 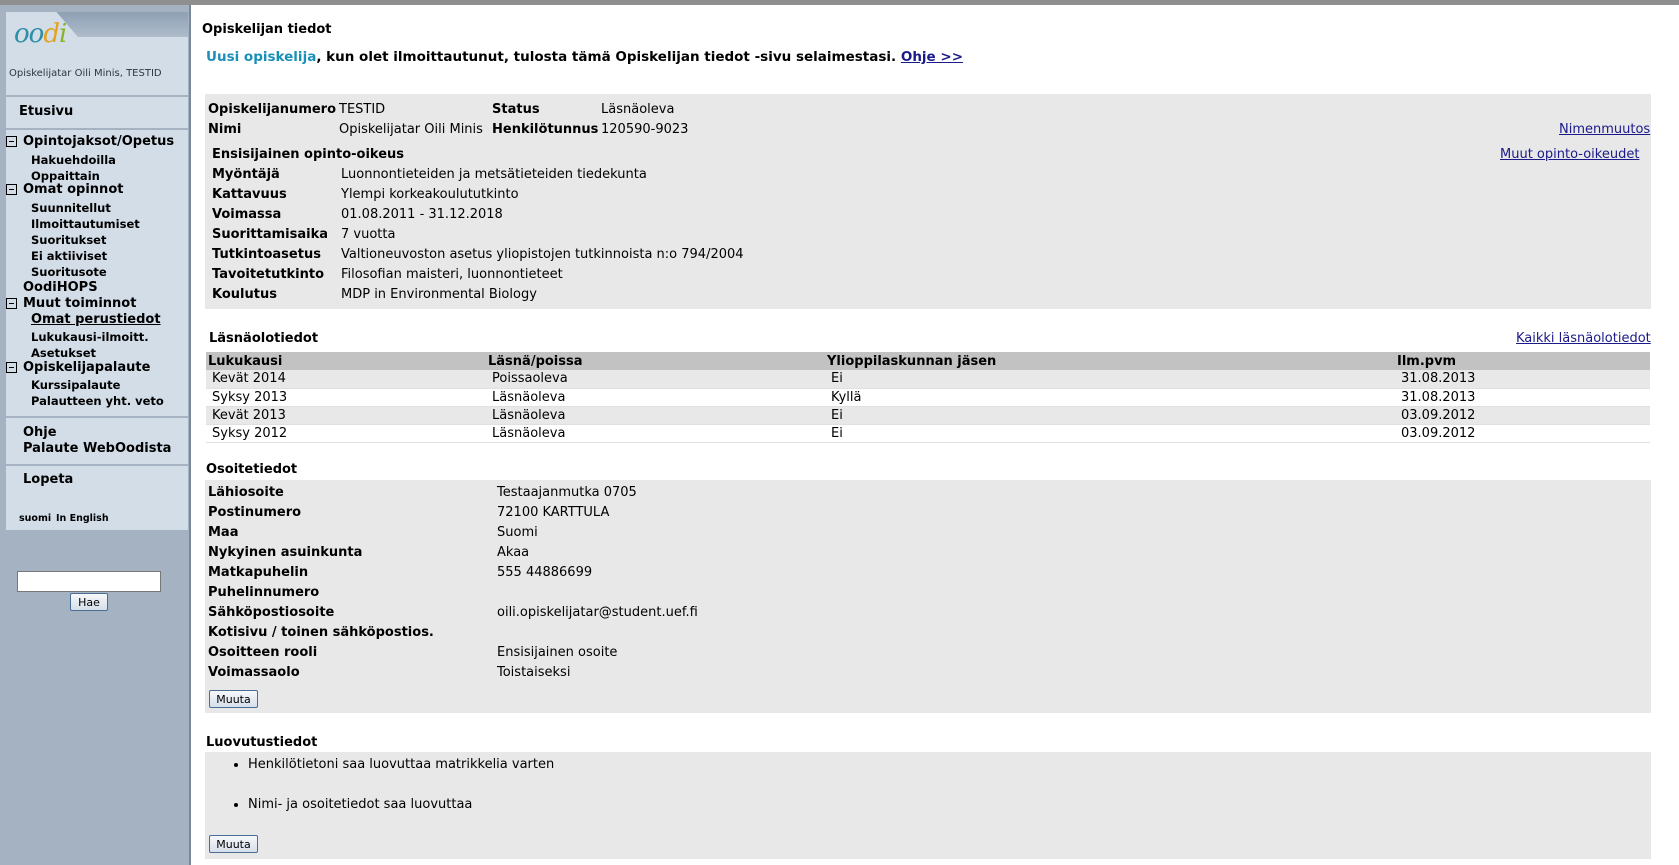 I want to click on nav-item-semester-registration: Lukukausi-ilmoitt., so click(x=90, y=337).